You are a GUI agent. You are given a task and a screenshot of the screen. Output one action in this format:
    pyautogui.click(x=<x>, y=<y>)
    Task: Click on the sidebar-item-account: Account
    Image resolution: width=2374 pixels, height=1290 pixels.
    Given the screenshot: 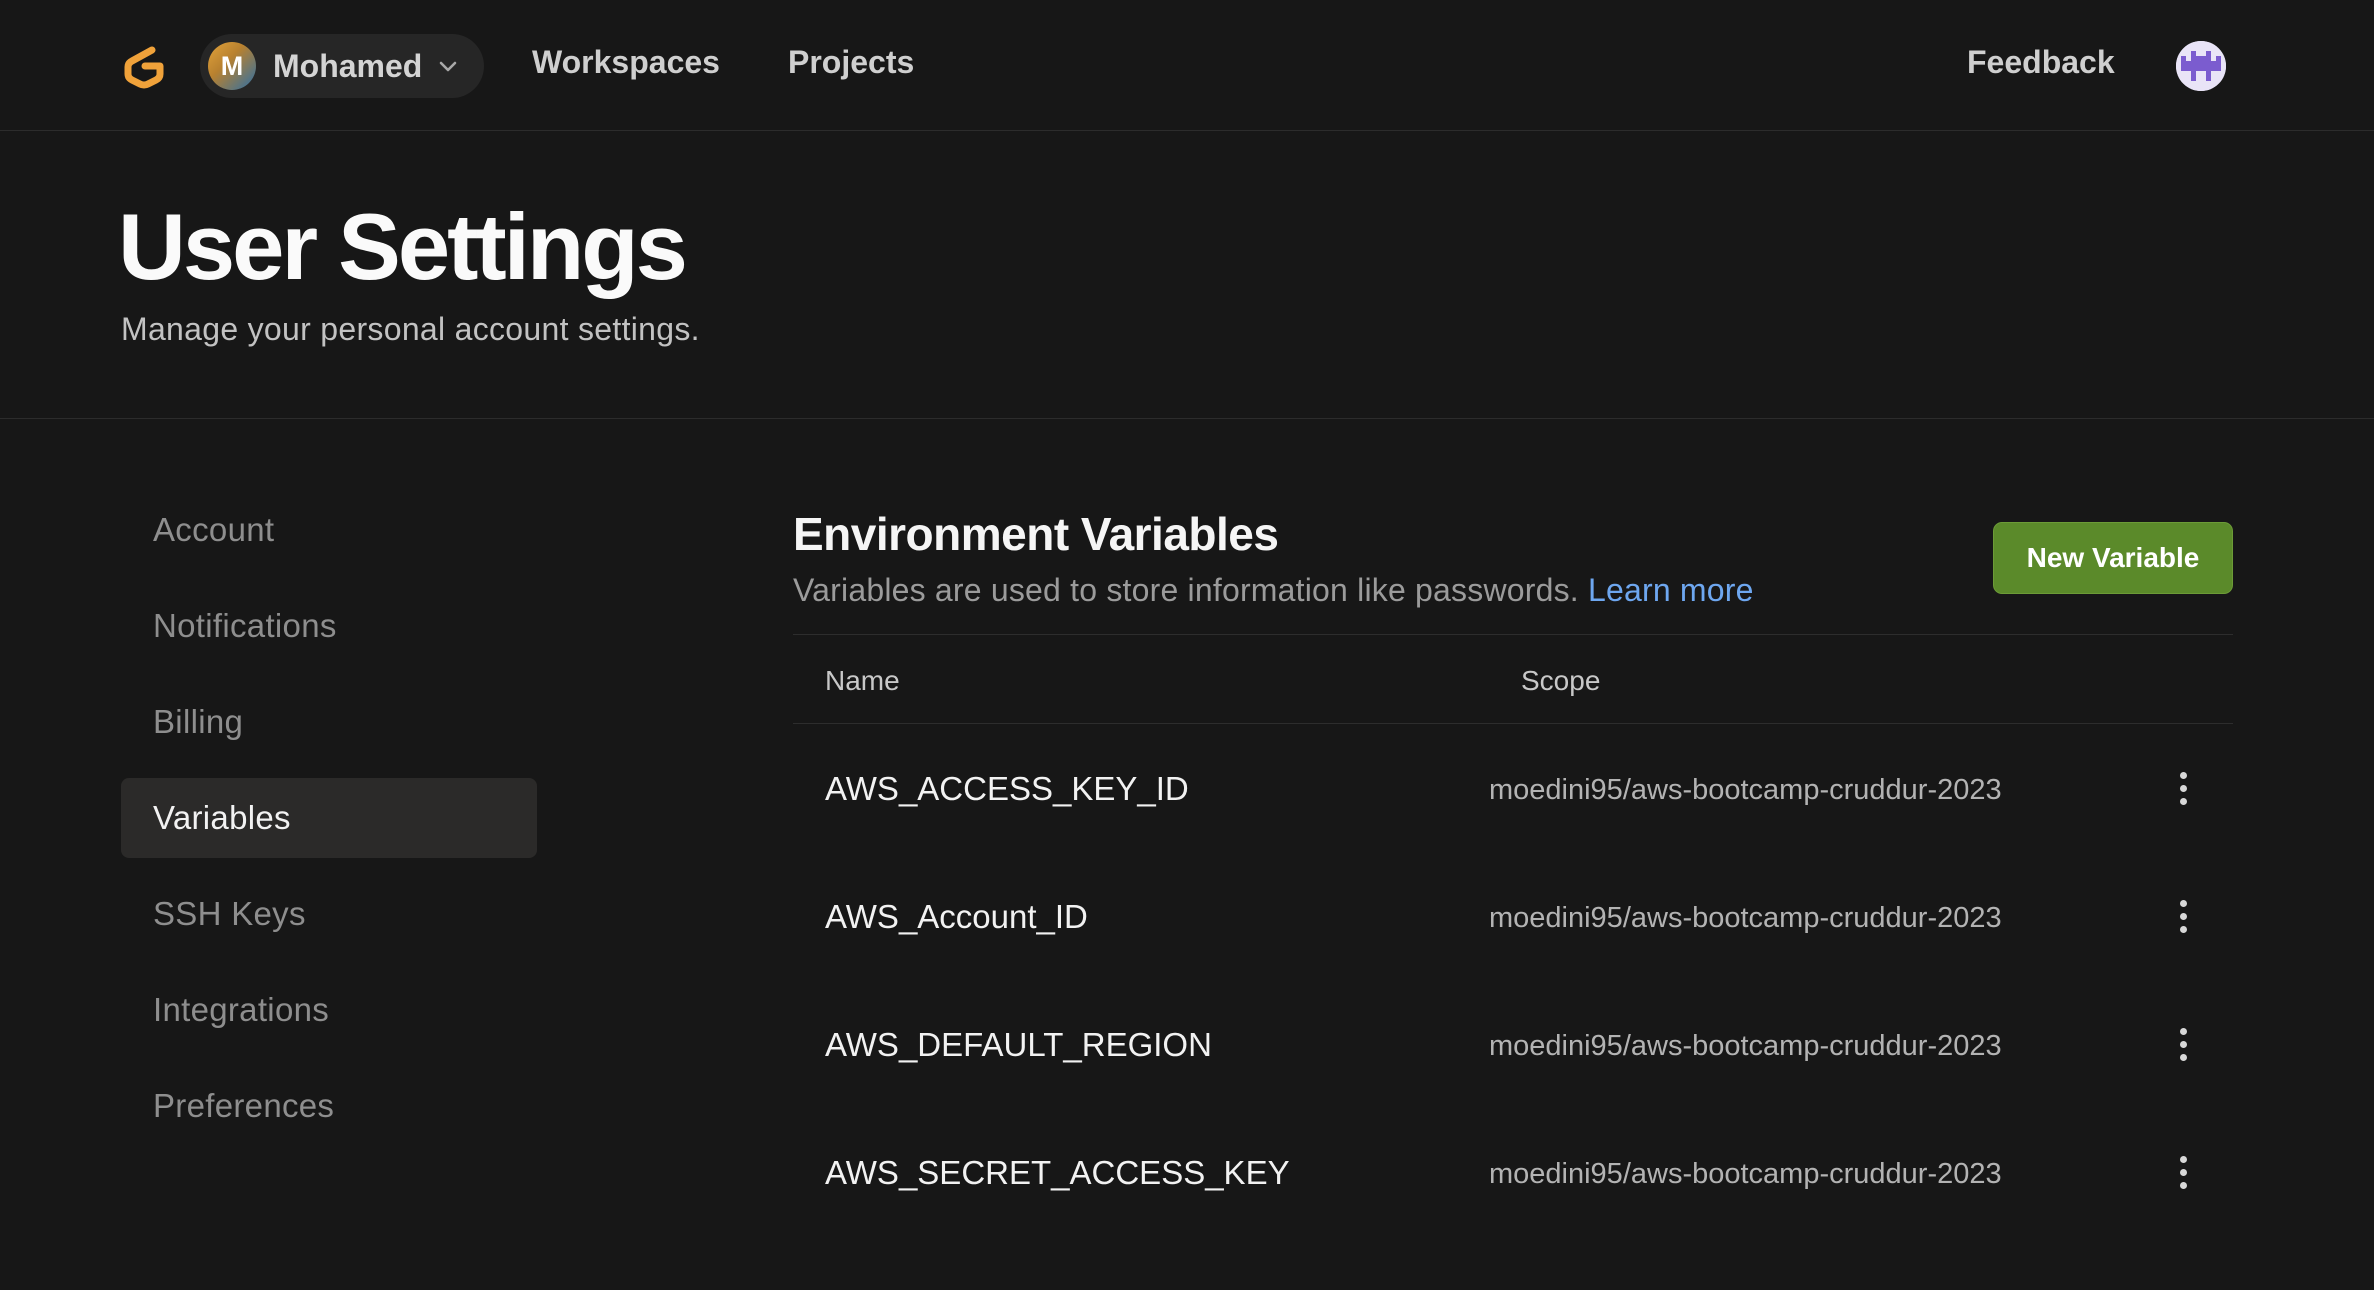 What is the action you would take?
    pyautogui.click(x=329, y=530)
    